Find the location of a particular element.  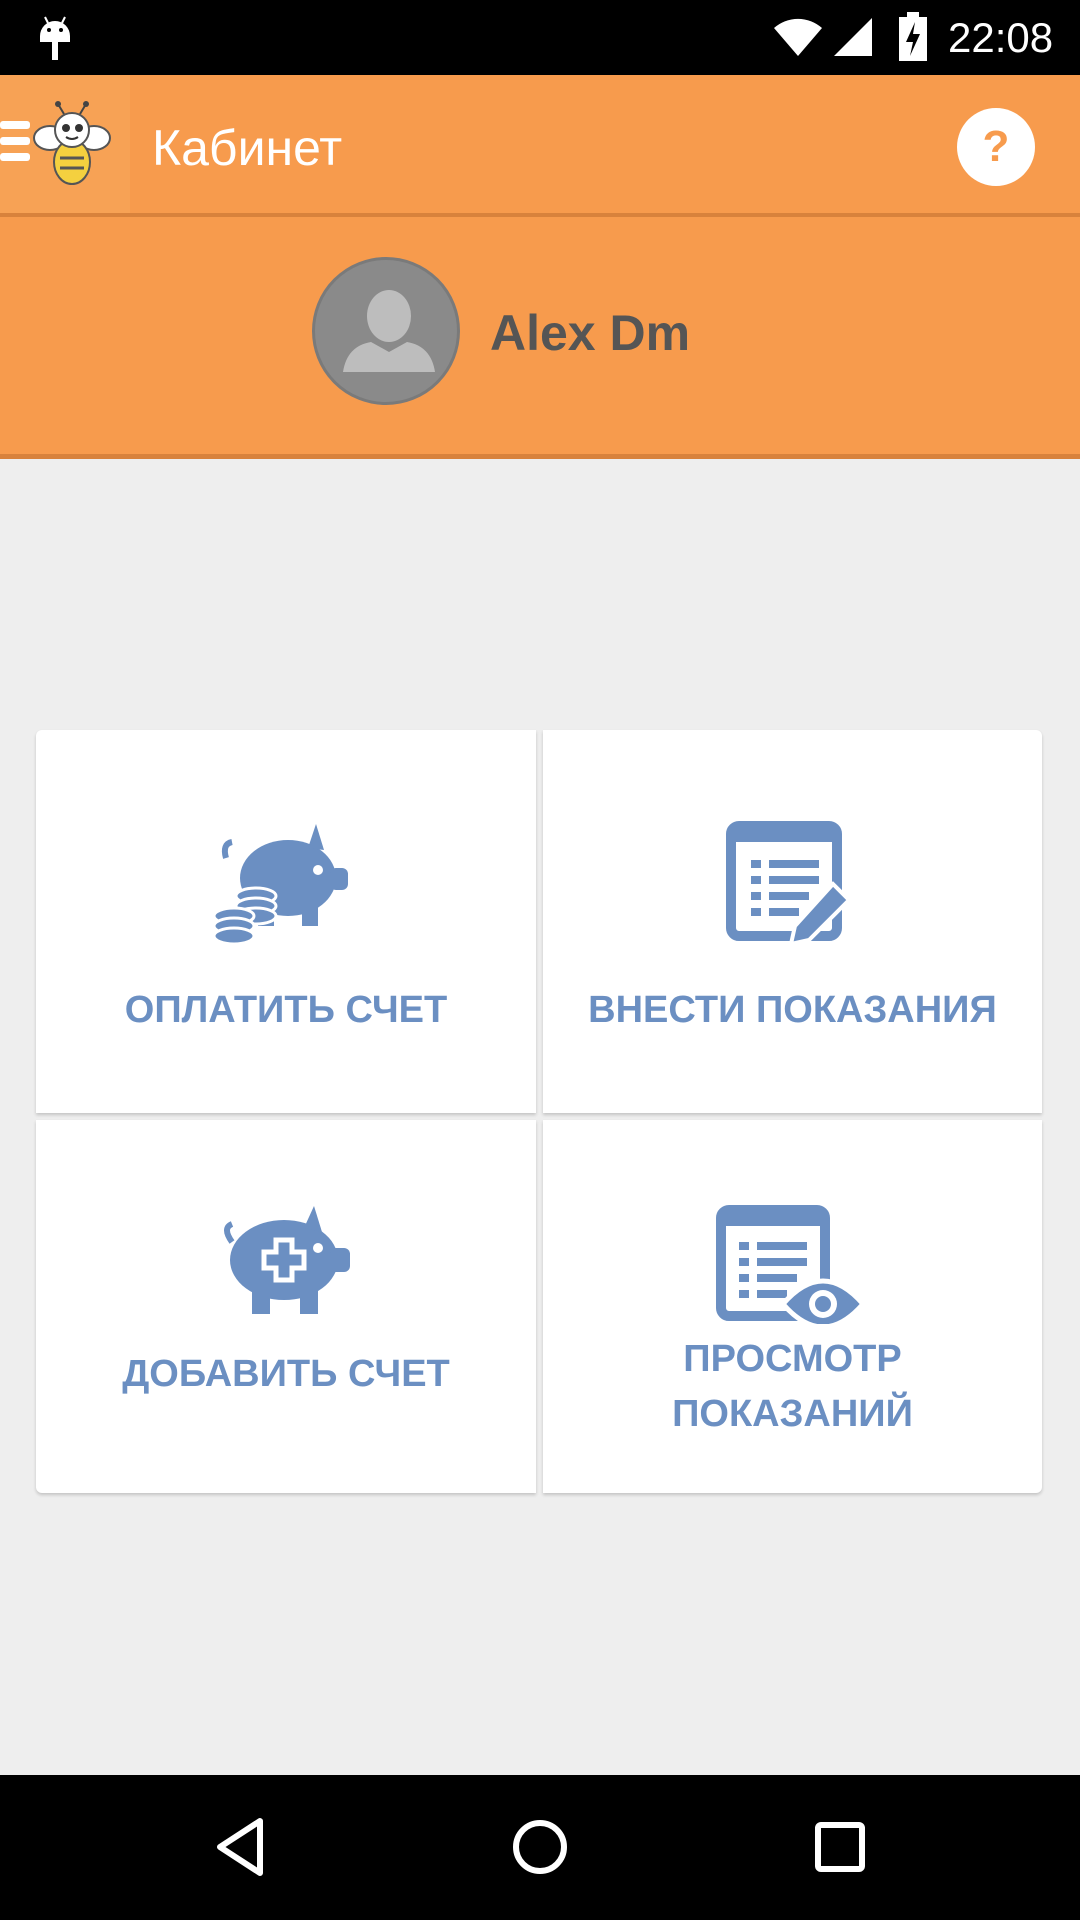

battery-charging-icon is located at coordinates (913, 36).